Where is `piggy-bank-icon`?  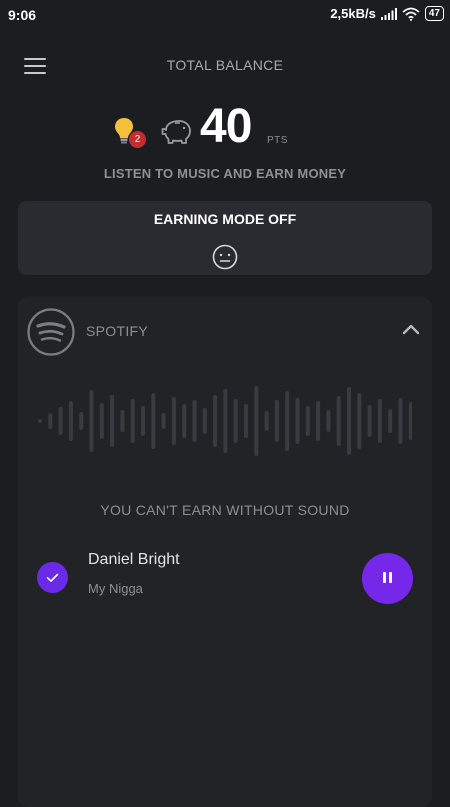
piggy-bank-icon is located at coordinates (176, 132).